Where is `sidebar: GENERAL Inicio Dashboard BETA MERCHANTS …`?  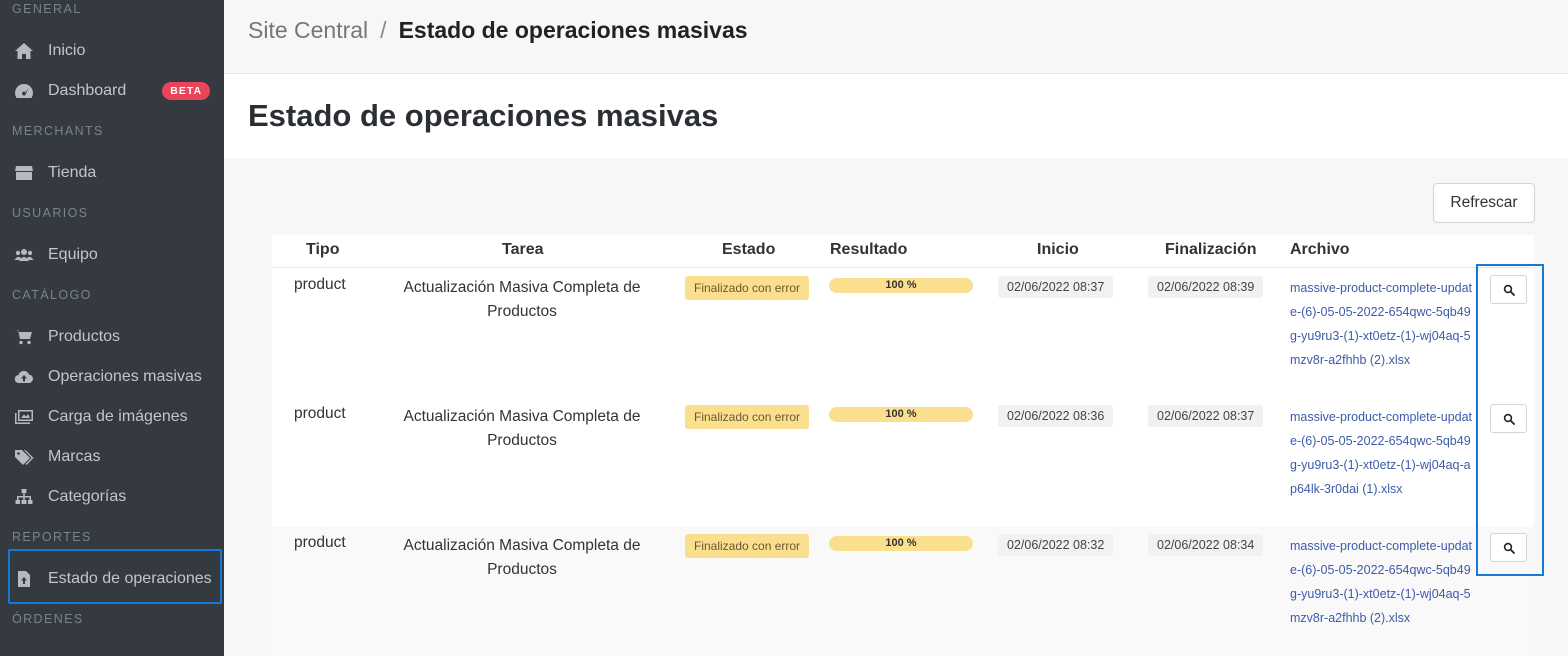 sidebar: GENERAL Inicio Dashboard BETA MERCHANTS … is located at coordinates (112, 328).